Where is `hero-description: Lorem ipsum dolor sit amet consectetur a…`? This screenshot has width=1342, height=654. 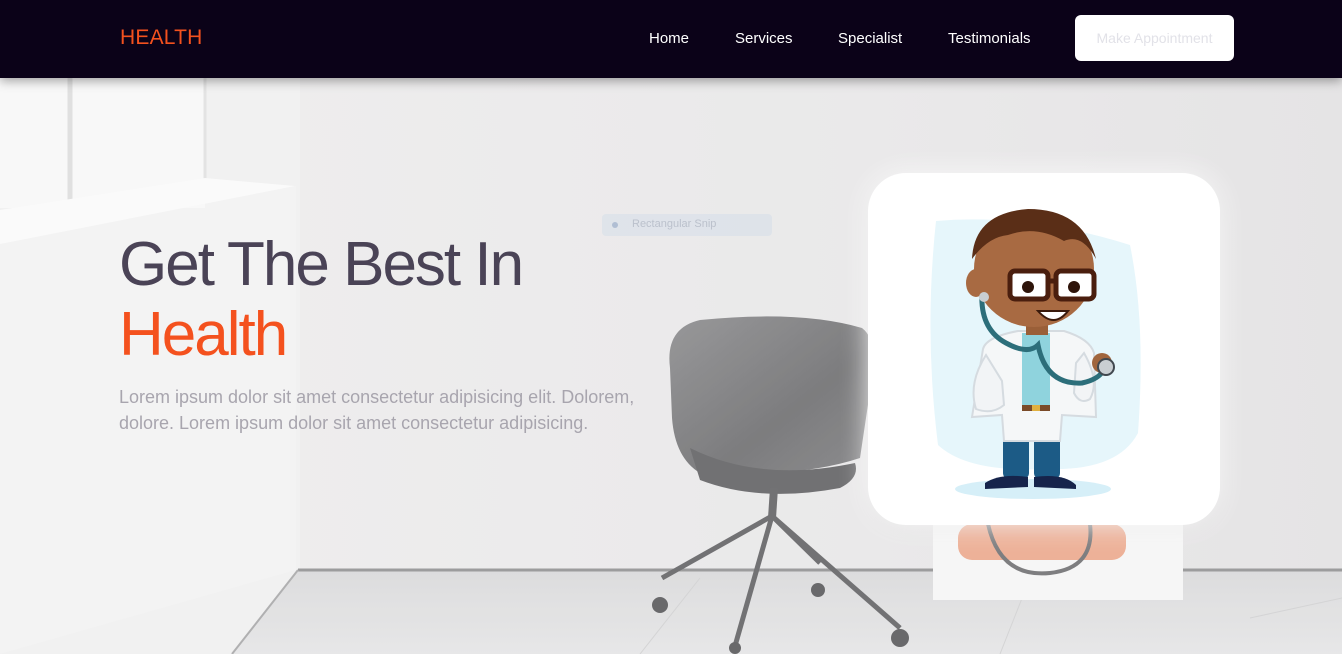 hero-description: Lorem ipsum dolor sit amet consectetur a… is located at coordinates (377, 410).